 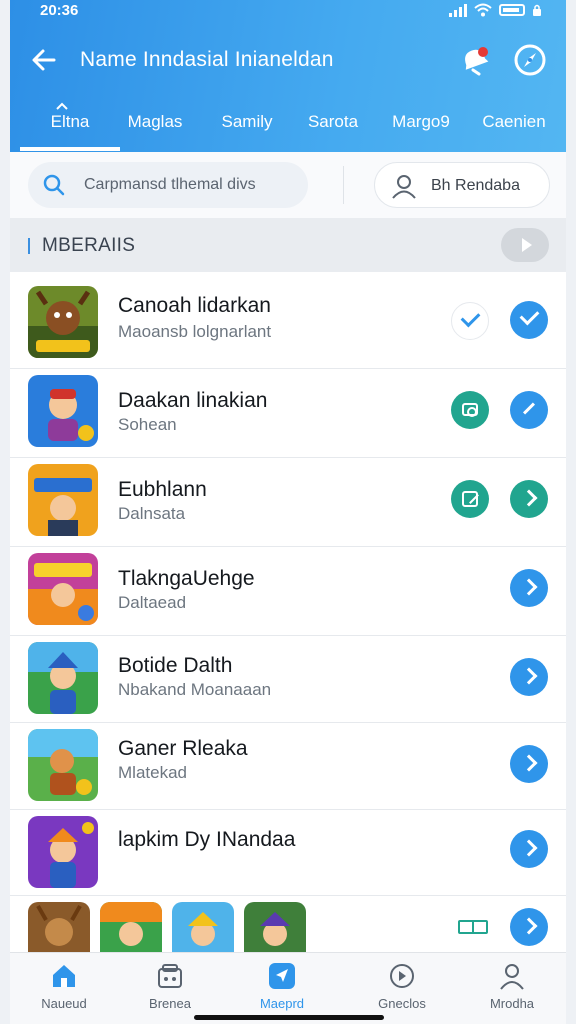 I want to click on item-title: TlakngaUehge, so click(x=186, y=578).